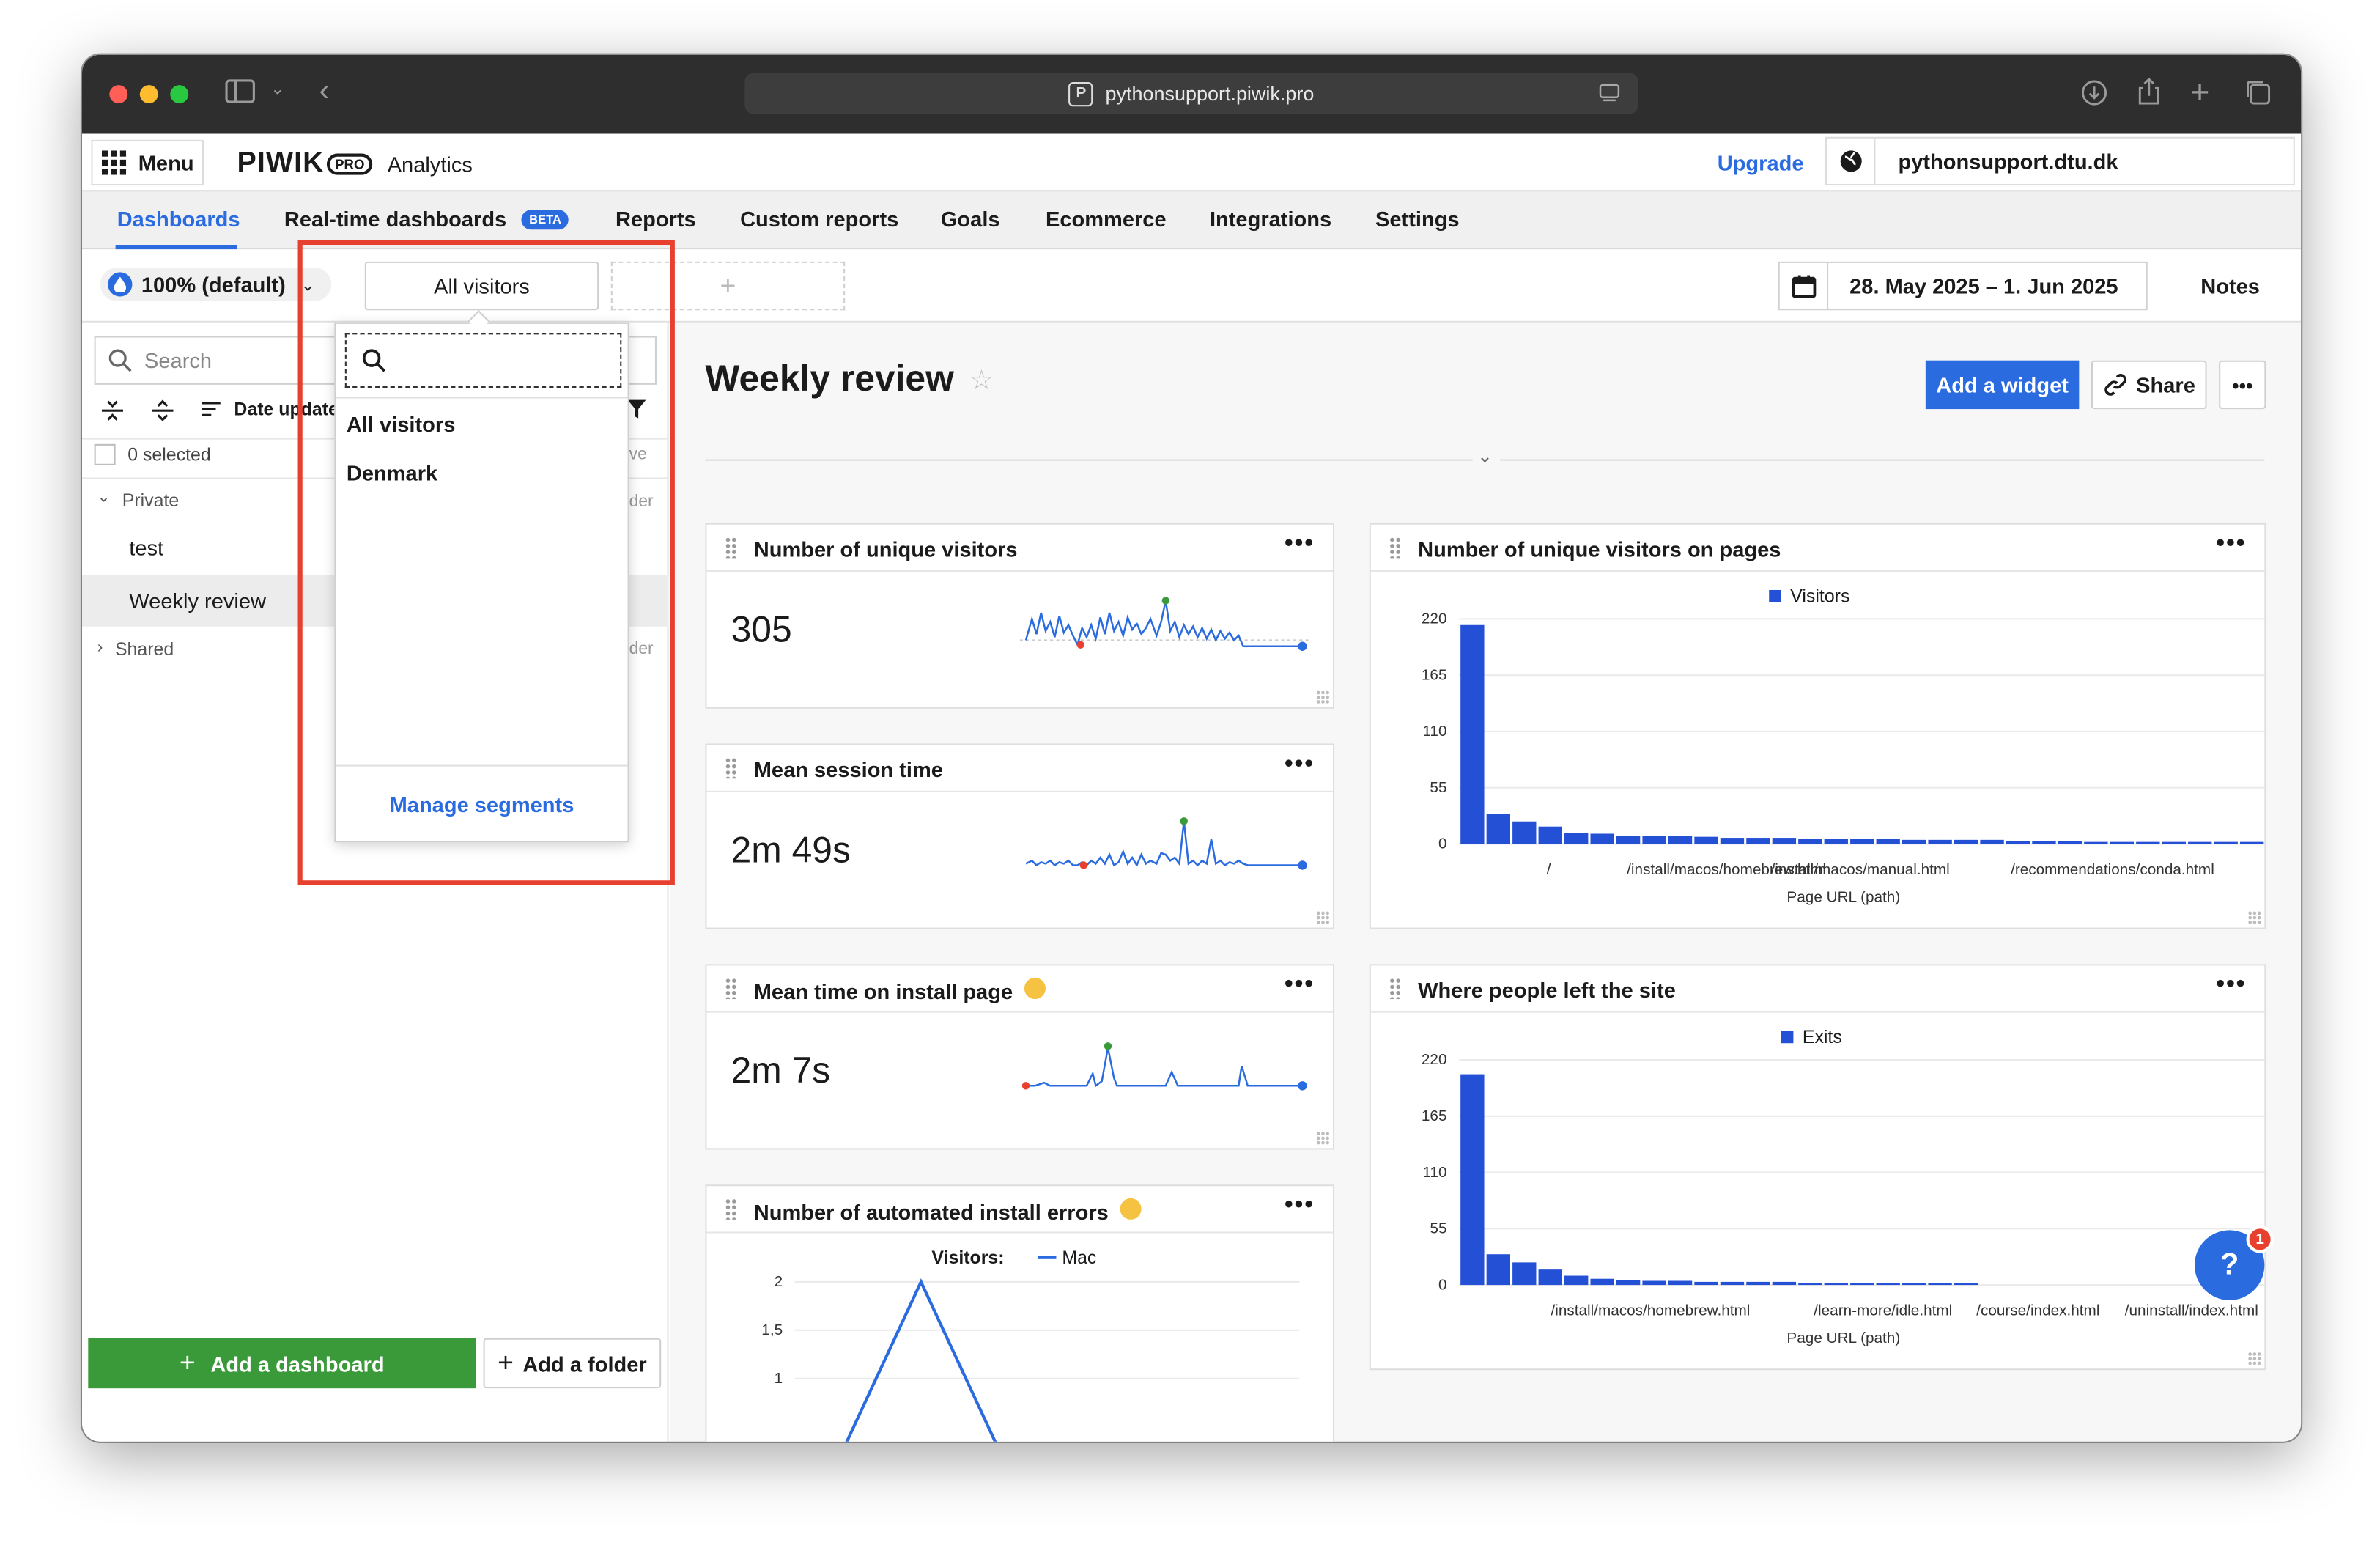 Image resolution: width=2380 pixels, height=1548 pixels. What do you see at coordinates (1106, 219) in the screenshot?
I see `tab-ecommerce: Ecommerce` at bounding box center [1106, 219].